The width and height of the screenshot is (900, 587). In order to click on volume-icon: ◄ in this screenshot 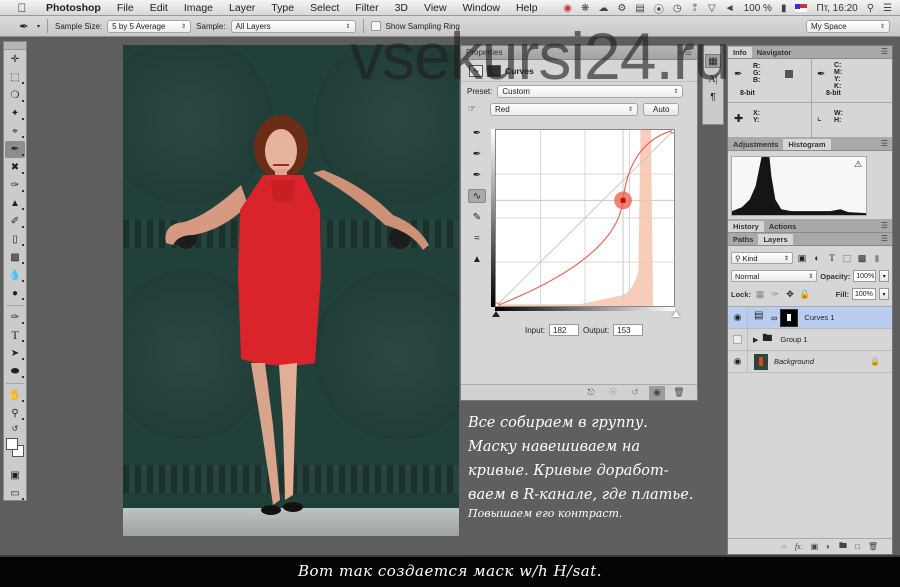, I will do `click(730, 8)`.